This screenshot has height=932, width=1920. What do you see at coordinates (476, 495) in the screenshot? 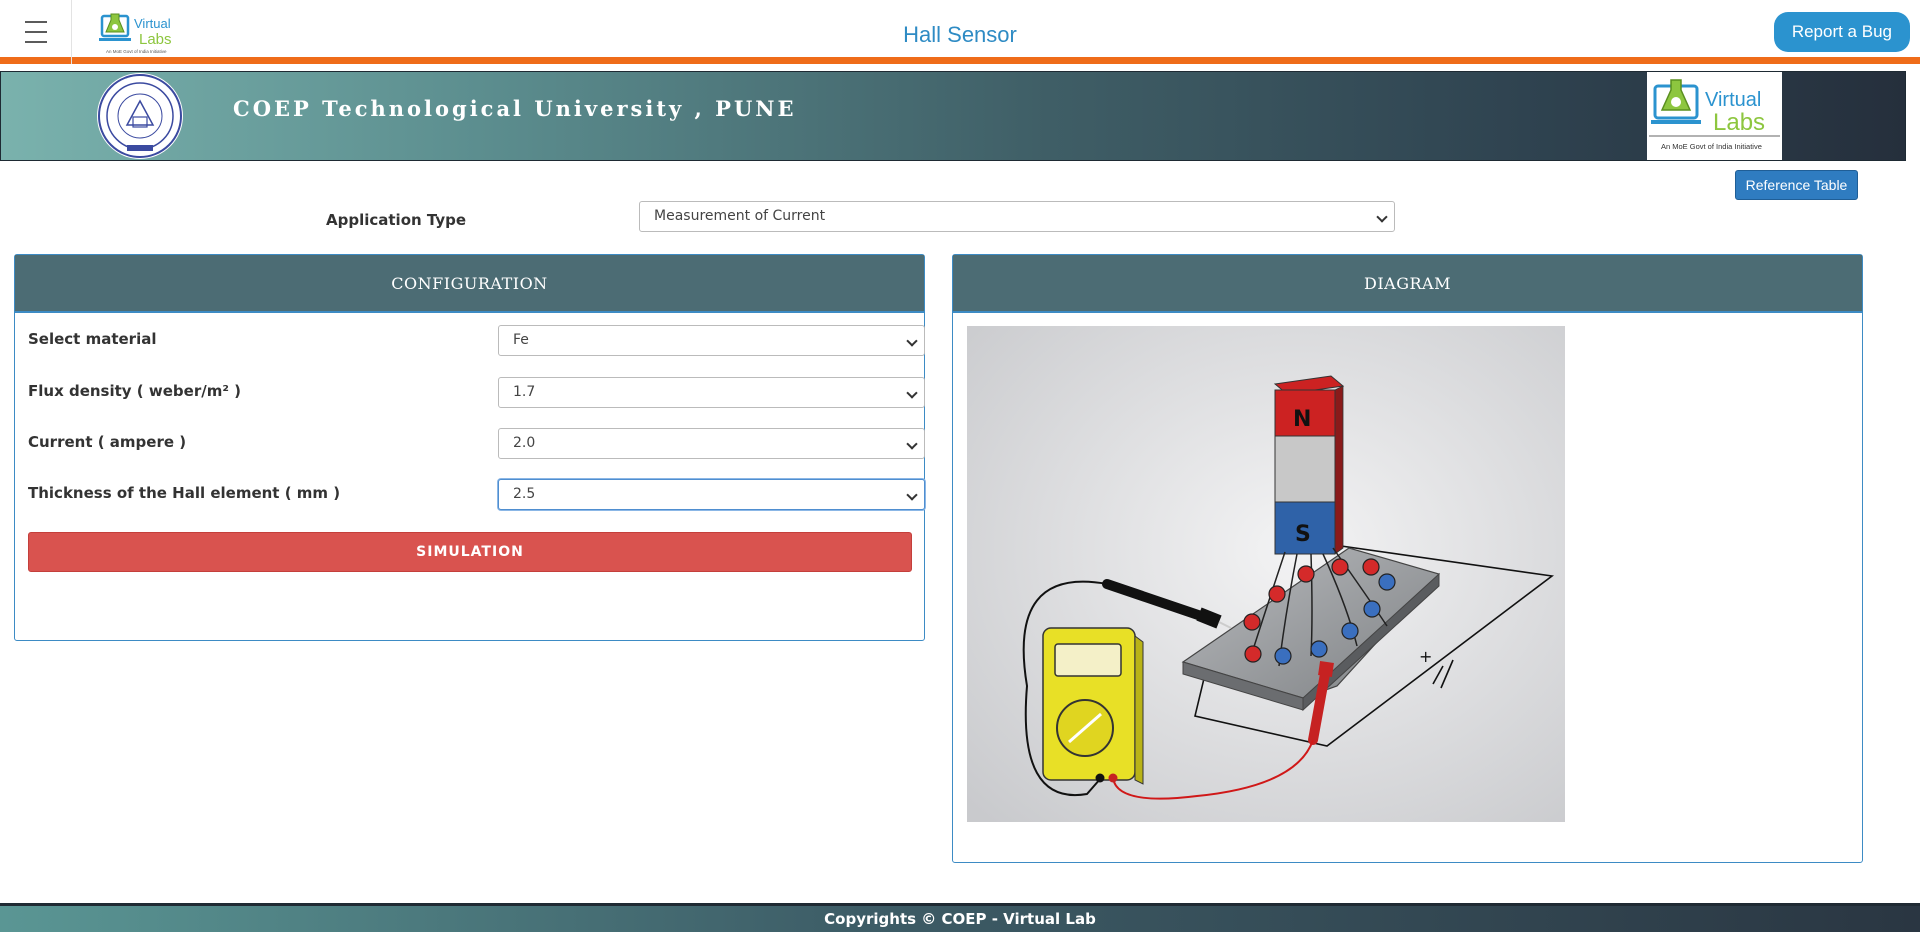
I see `thickness-row: Thickness of the Hall element ( mm ) 2.5` at bounding box center [476, 495].